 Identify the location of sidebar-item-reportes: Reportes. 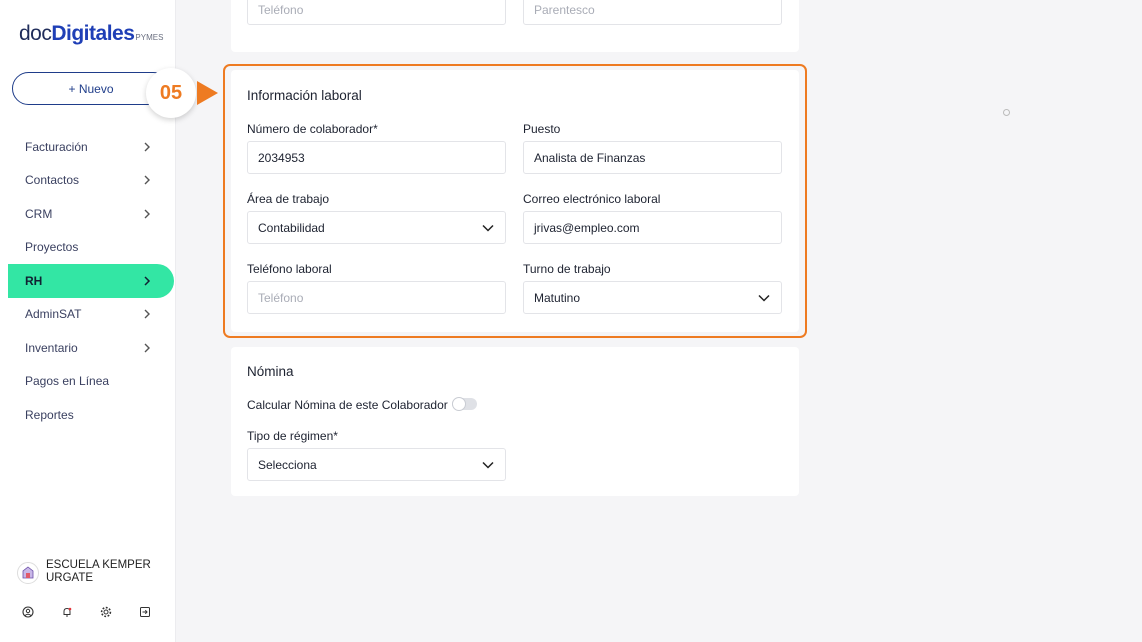
(88, 415).